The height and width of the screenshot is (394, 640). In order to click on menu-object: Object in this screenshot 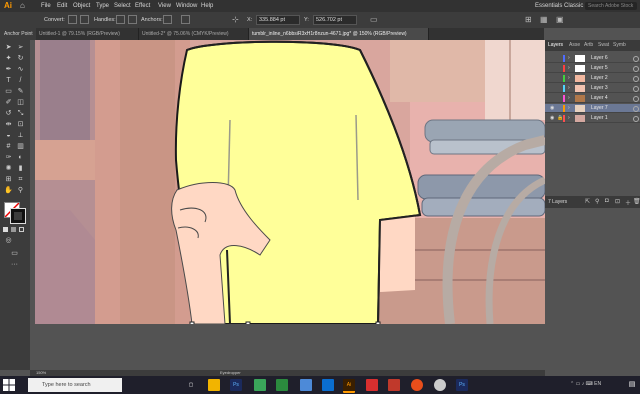, I will do `click(81, 6)`.